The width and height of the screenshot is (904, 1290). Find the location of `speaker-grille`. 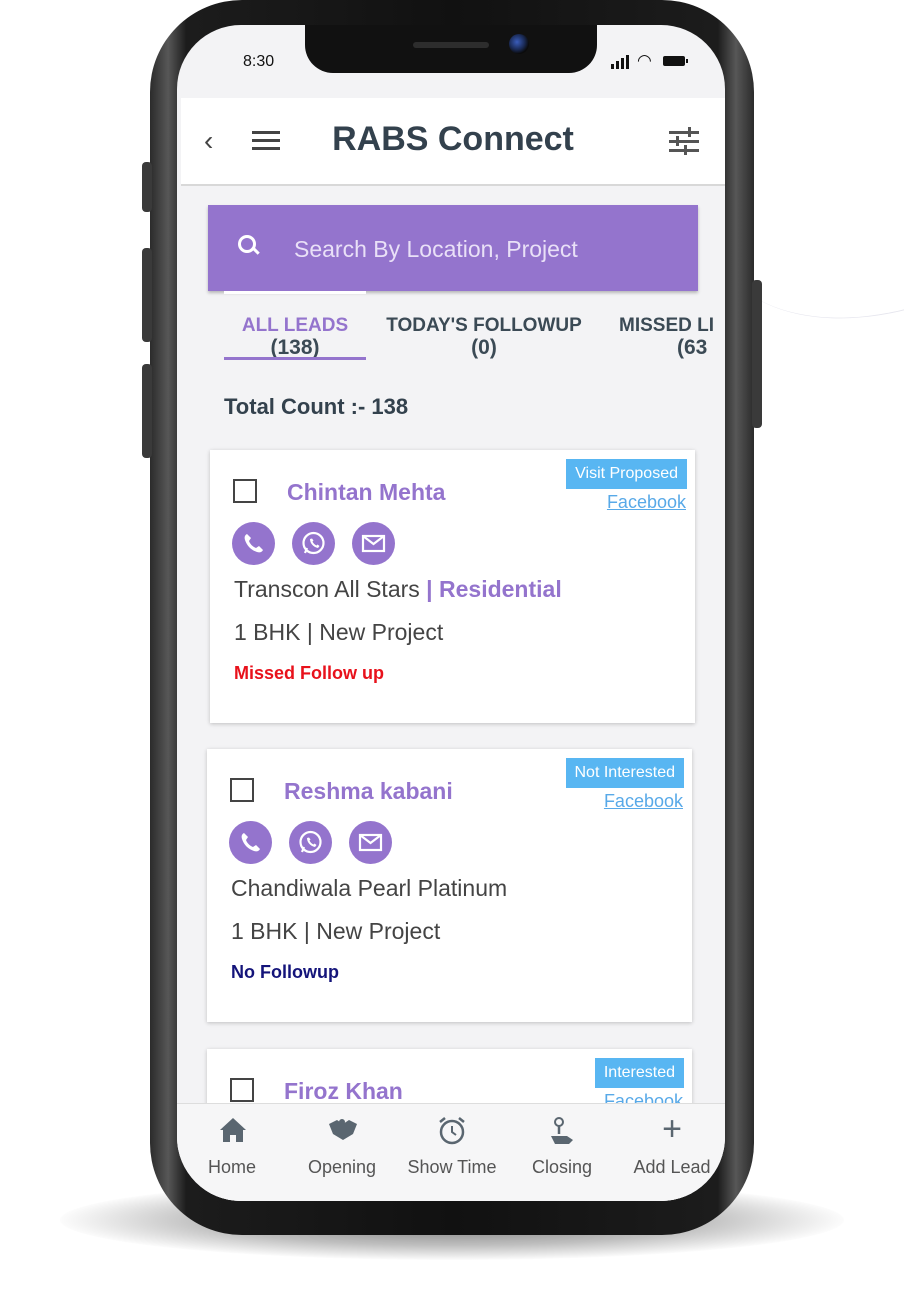

speaker-grille is located at coordinates (451, 45).